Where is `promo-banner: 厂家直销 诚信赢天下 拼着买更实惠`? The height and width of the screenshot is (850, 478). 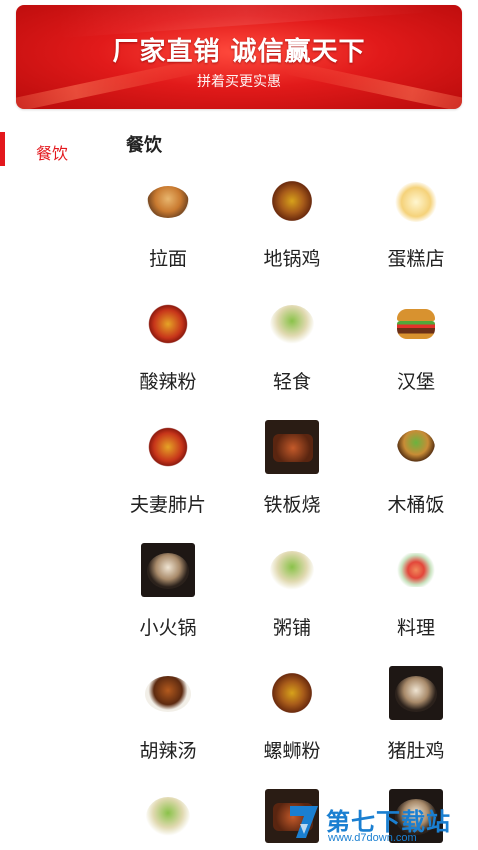
promo-banner: 厂家直销 诚信赢天下 拼着买更实惠 is located at coordinates (239, 57).